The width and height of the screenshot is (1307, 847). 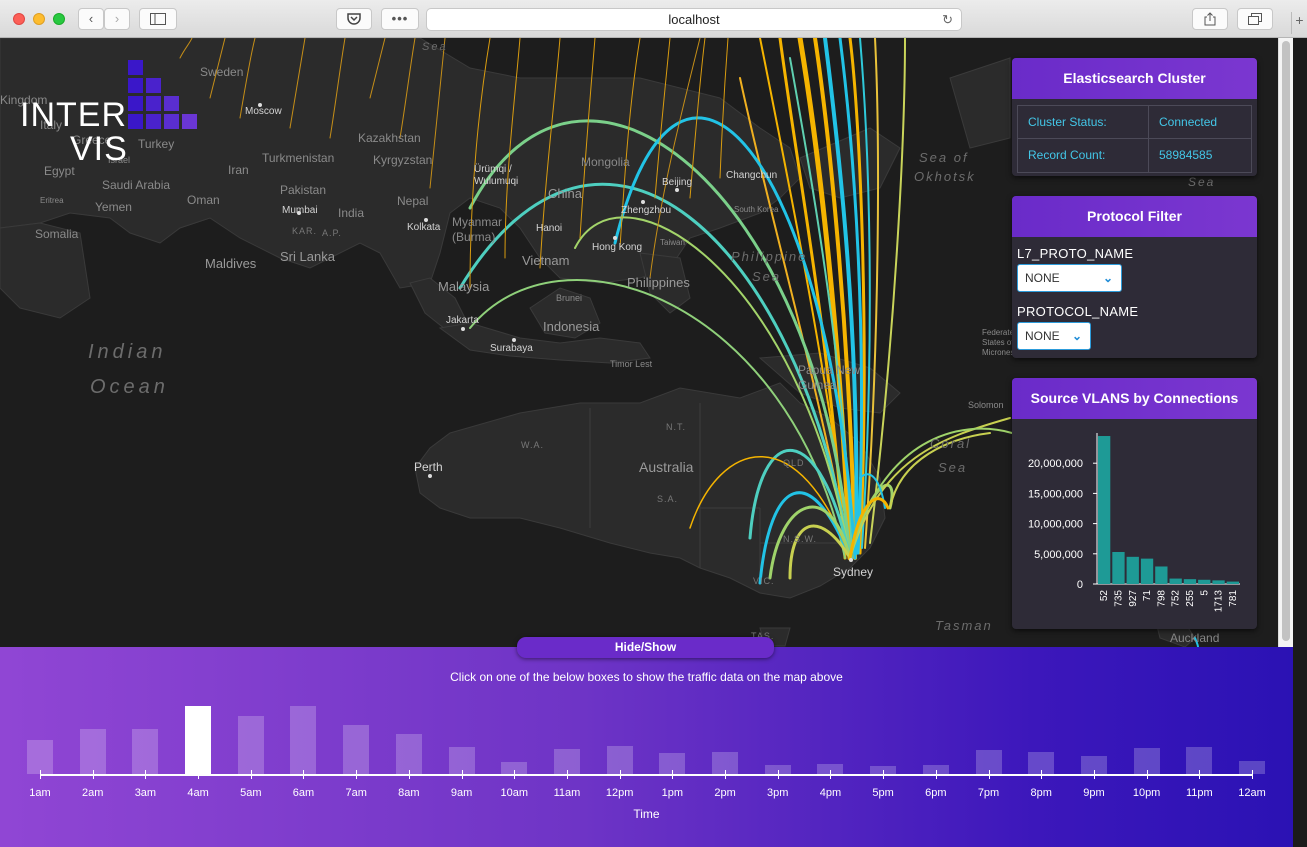 I want to click on label-hong-kong: Hong Kong, so click(x=617, y=247).